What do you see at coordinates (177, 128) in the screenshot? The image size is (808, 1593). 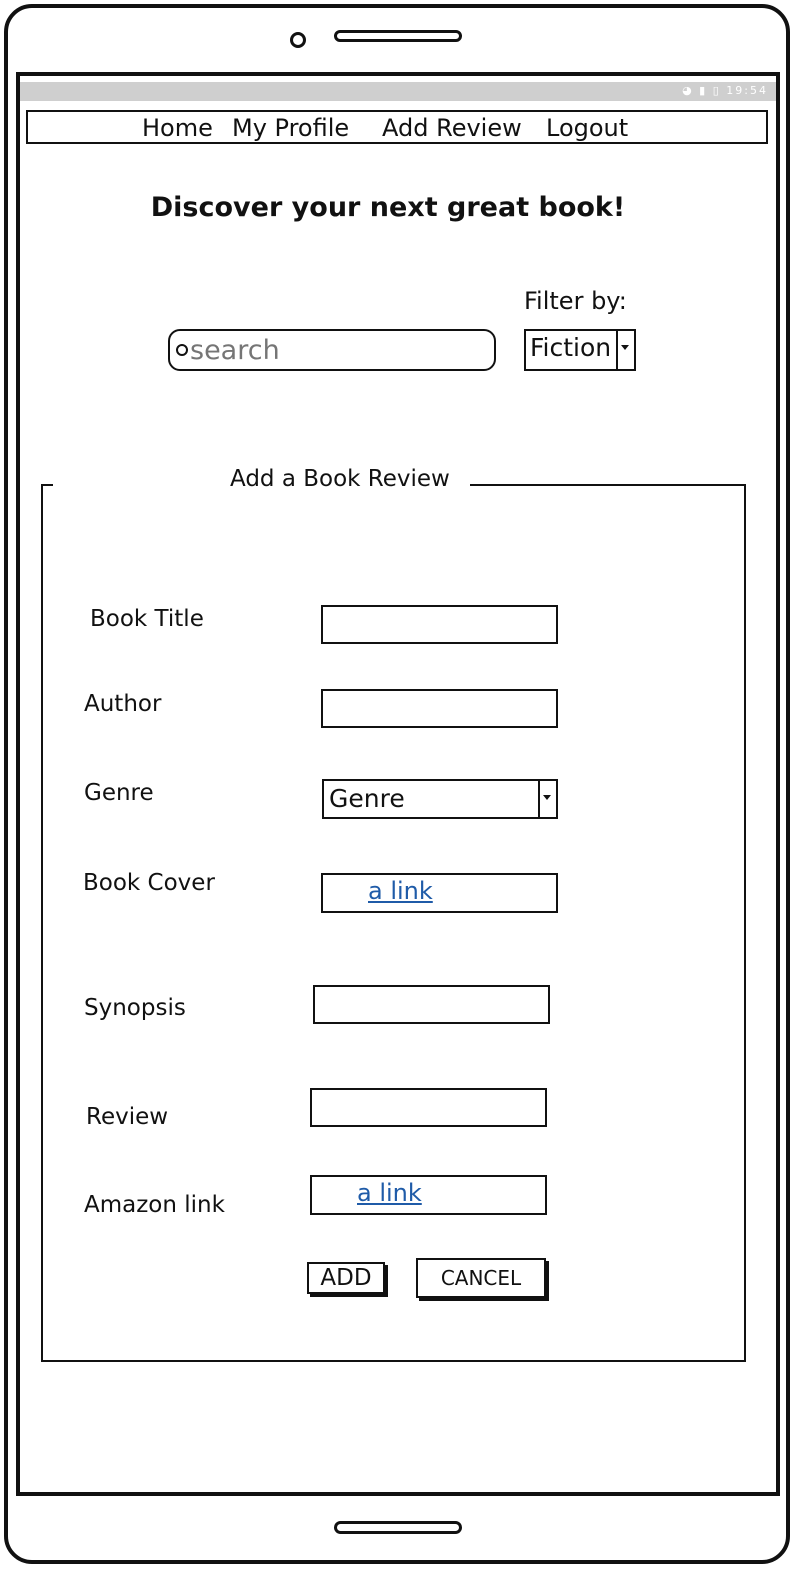 I see `nav-home: Home` at bounding box center [177, 128].